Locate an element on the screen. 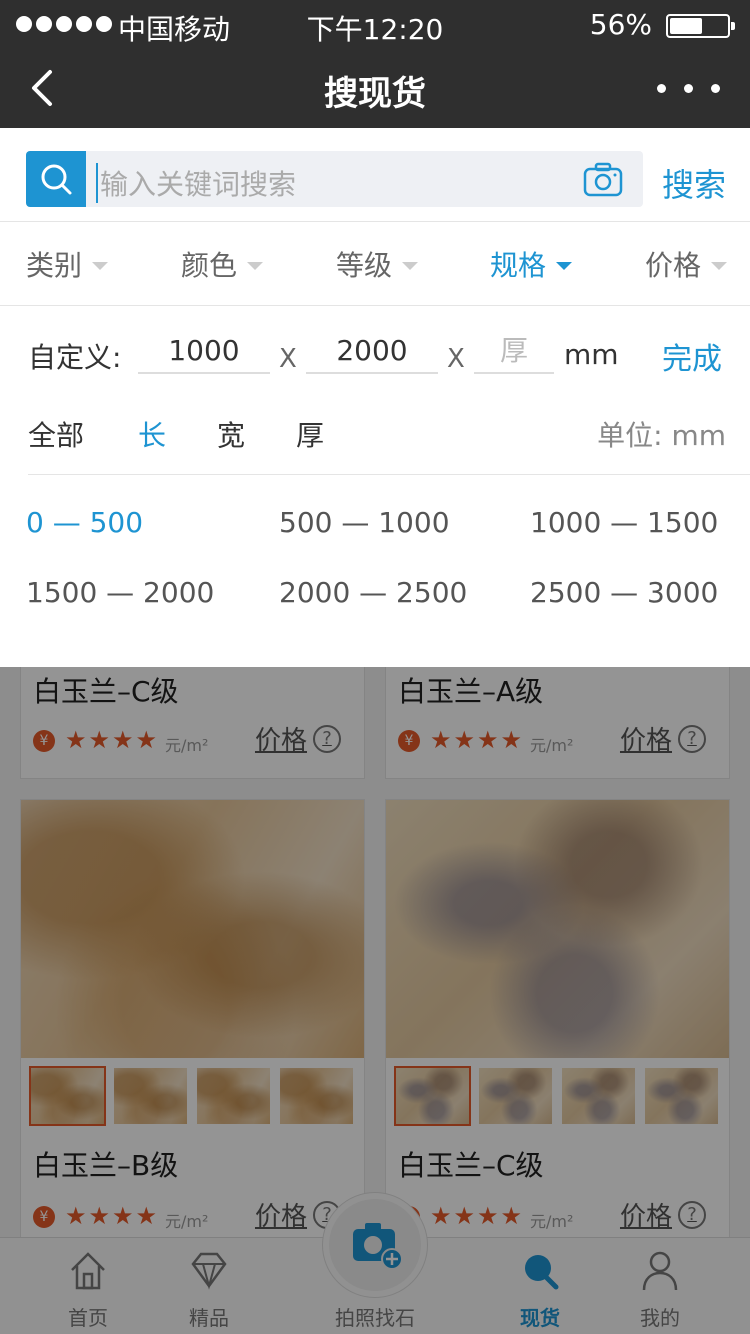  range-option: 1500 — 2000 is located at coordinates (120, 592).